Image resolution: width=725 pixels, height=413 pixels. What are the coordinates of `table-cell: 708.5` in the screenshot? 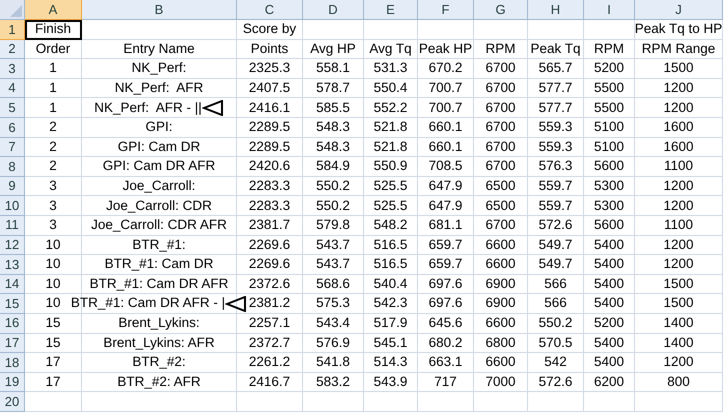 It's located at (446, 167).